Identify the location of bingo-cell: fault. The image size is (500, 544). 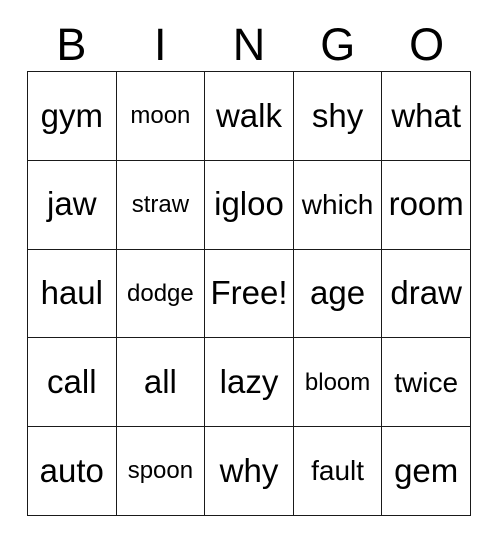
(338, 471).